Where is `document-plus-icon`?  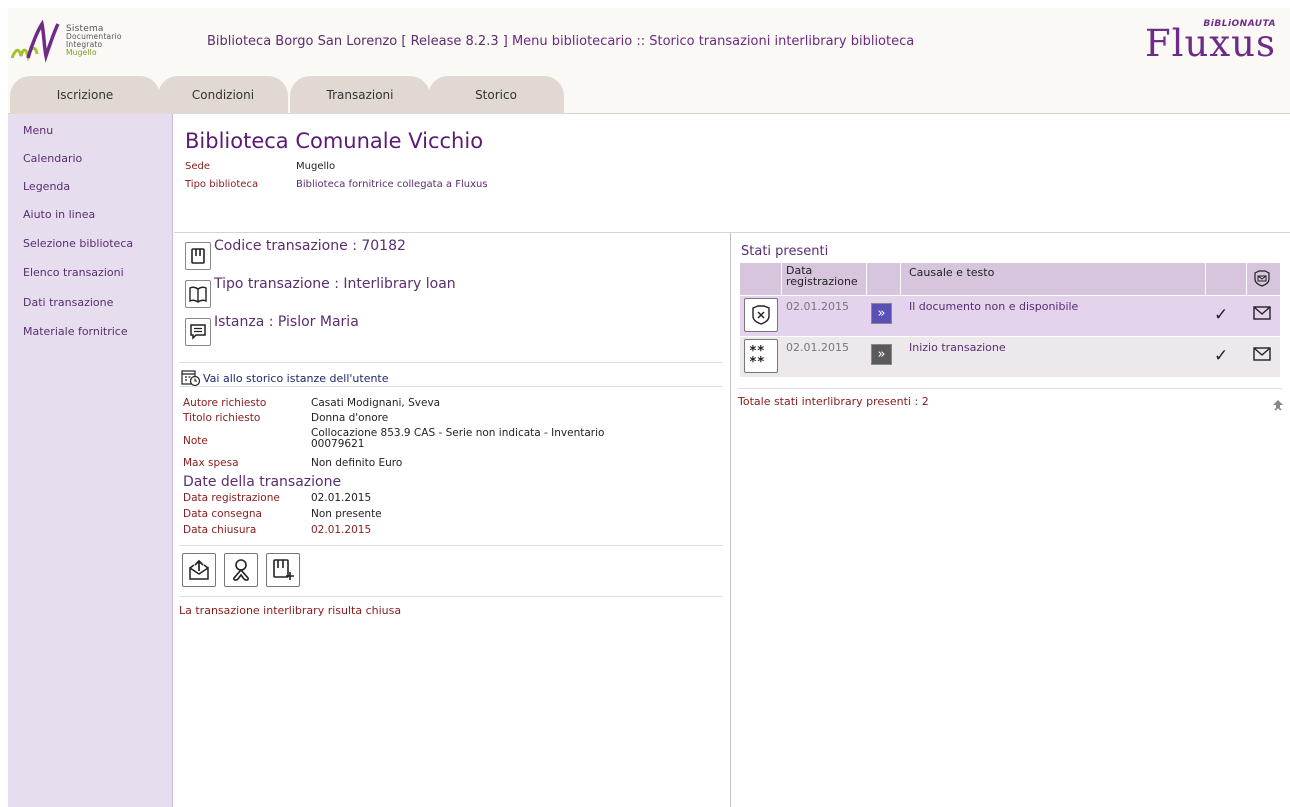 document-plus-icon is located at coordinates (283, 569).